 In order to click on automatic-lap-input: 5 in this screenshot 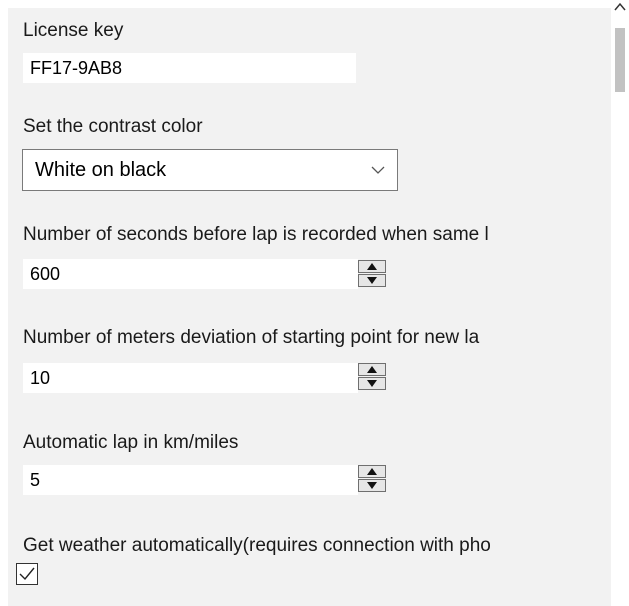, I will do `click(190, 480)`.